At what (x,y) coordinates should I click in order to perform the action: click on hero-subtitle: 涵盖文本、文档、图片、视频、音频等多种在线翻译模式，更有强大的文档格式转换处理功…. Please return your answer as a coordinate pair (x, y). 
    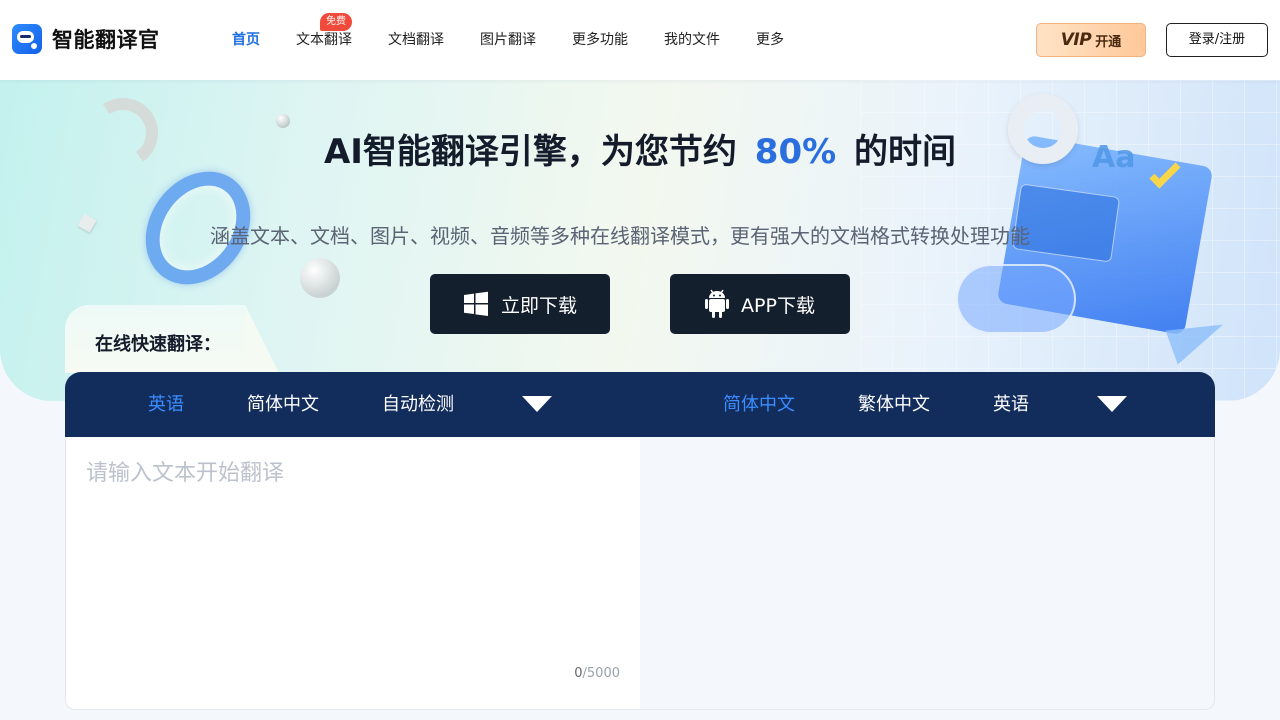
    Looking at the image, I should click on (620, 236).